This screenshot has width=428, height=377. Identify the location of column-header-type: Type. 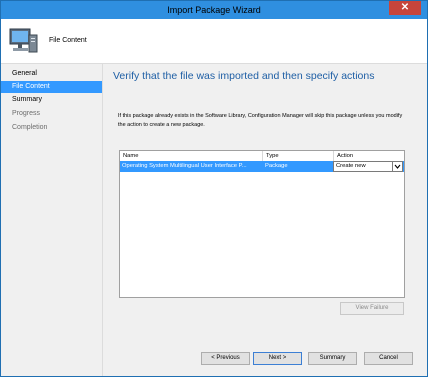
(298, 156).